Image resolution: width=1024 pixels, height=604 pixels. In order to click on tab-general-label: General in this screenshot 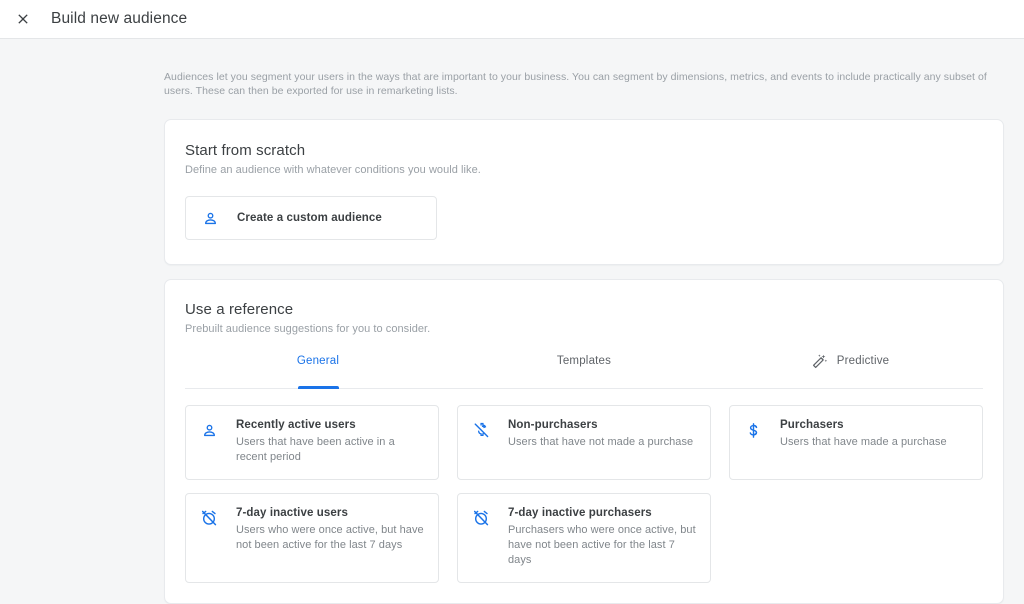, I will do `click(318, 361)`.